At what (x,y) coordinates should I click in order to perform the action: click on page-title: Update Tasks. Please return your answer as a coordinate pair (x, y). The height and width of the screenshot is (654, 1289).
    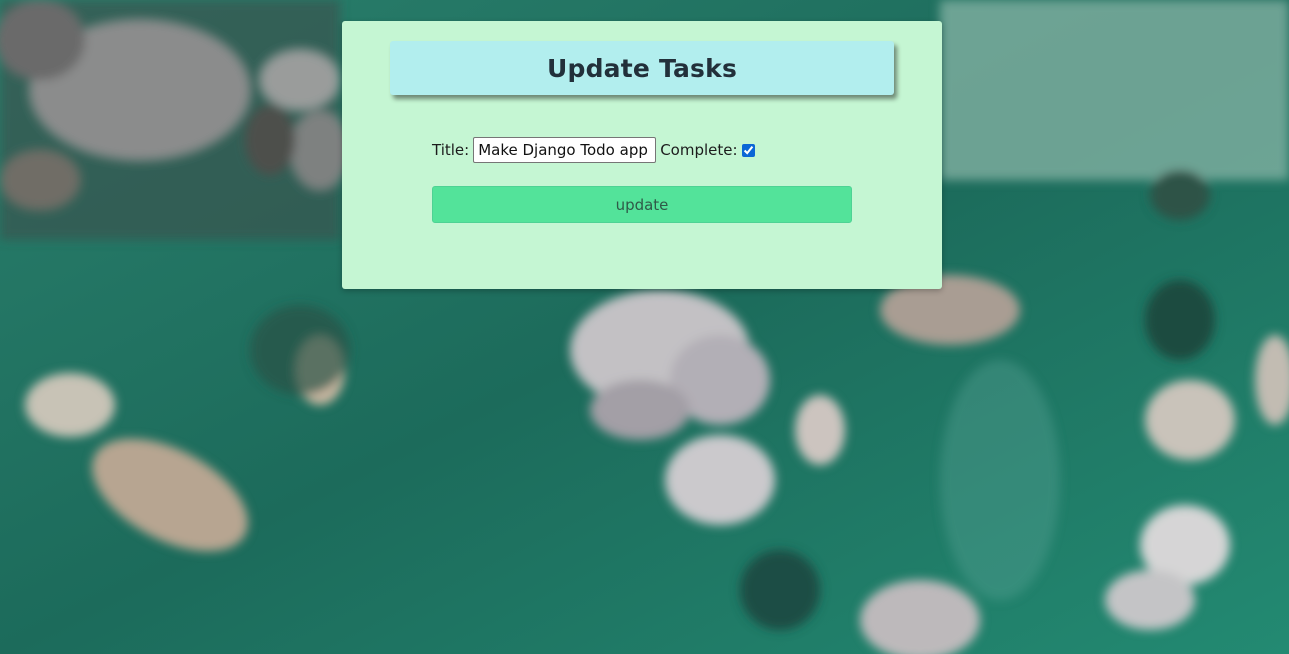
    Looking at the image, I should click on (642, 68).